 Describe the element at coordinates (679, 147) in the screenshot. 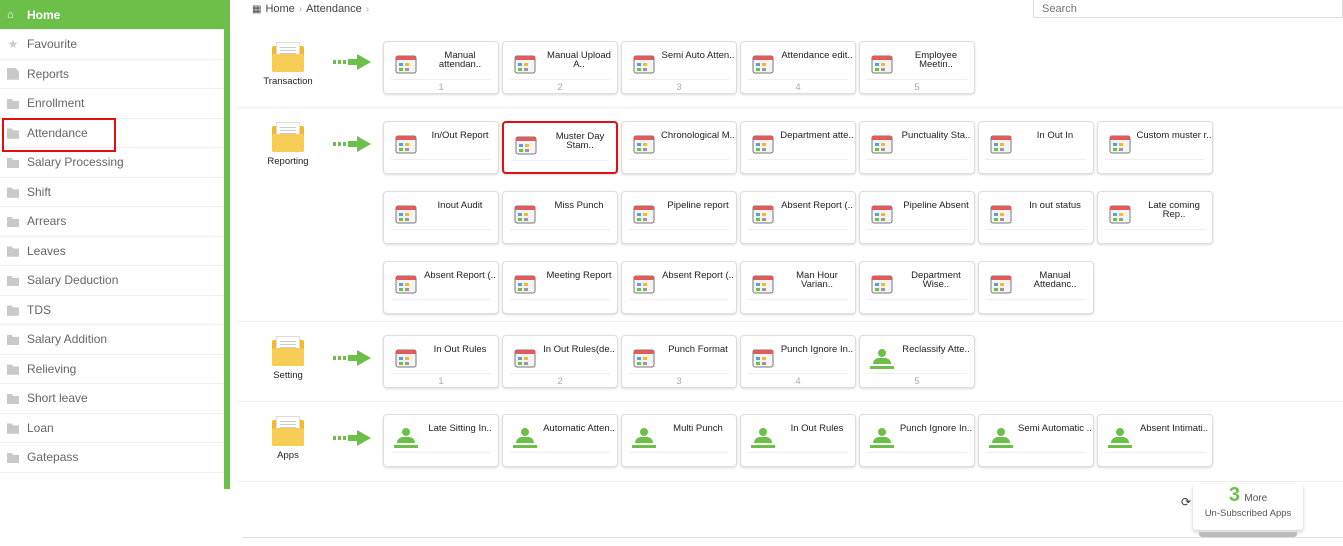

I see `tile-chronological-m: Chronological M..` at that location.